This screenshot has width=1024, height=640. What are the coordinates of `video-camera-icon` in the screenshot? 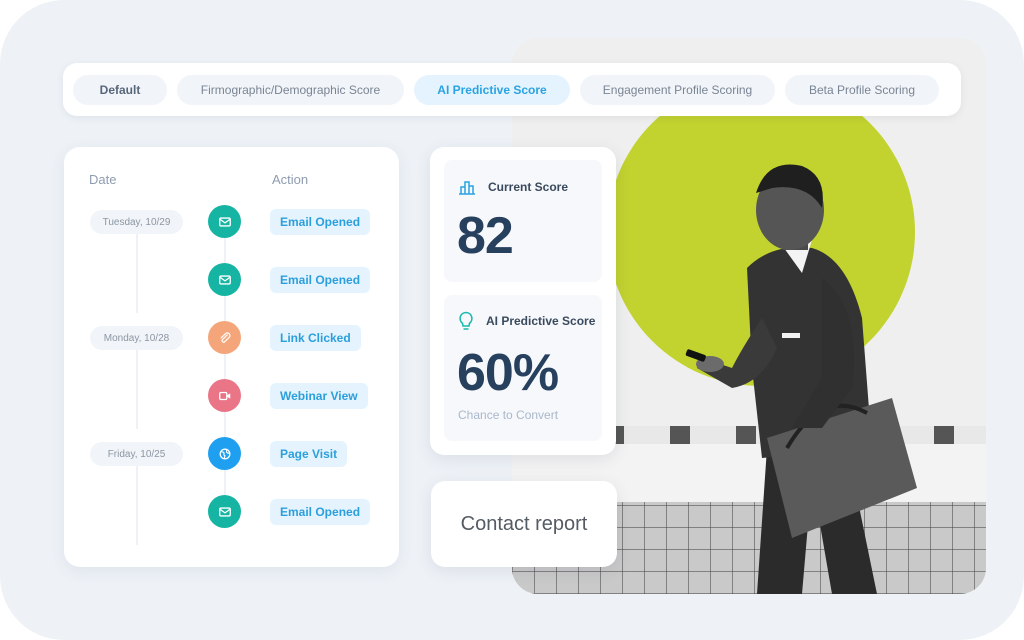 It's located at (224, 395).